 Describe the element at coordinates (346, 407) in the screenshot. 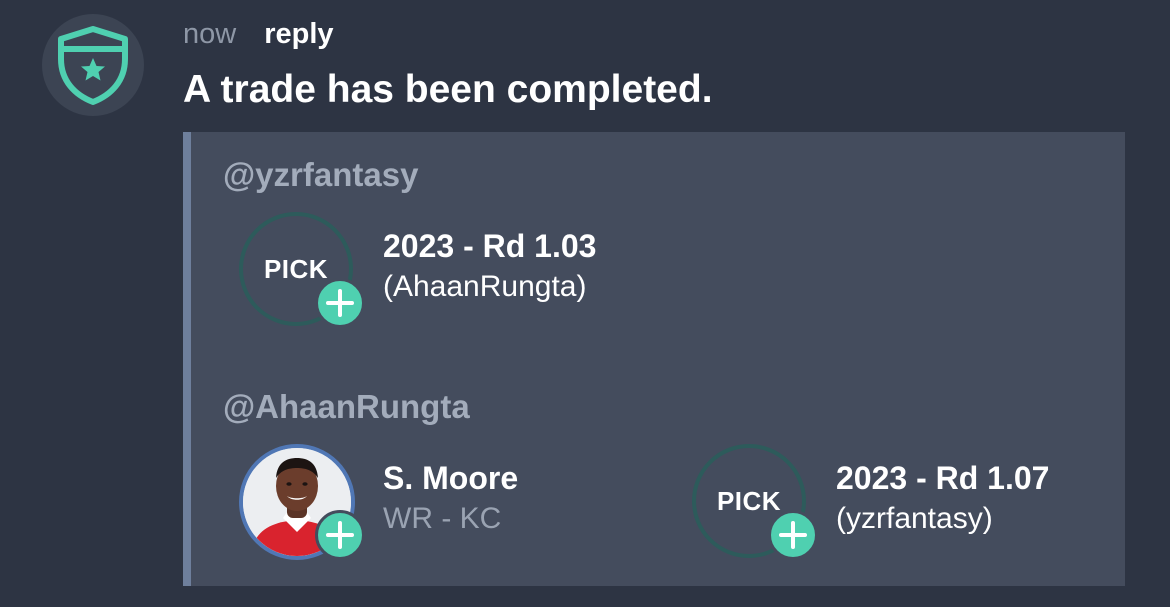

I see `party-handle: @AhaanRungta` at that location.